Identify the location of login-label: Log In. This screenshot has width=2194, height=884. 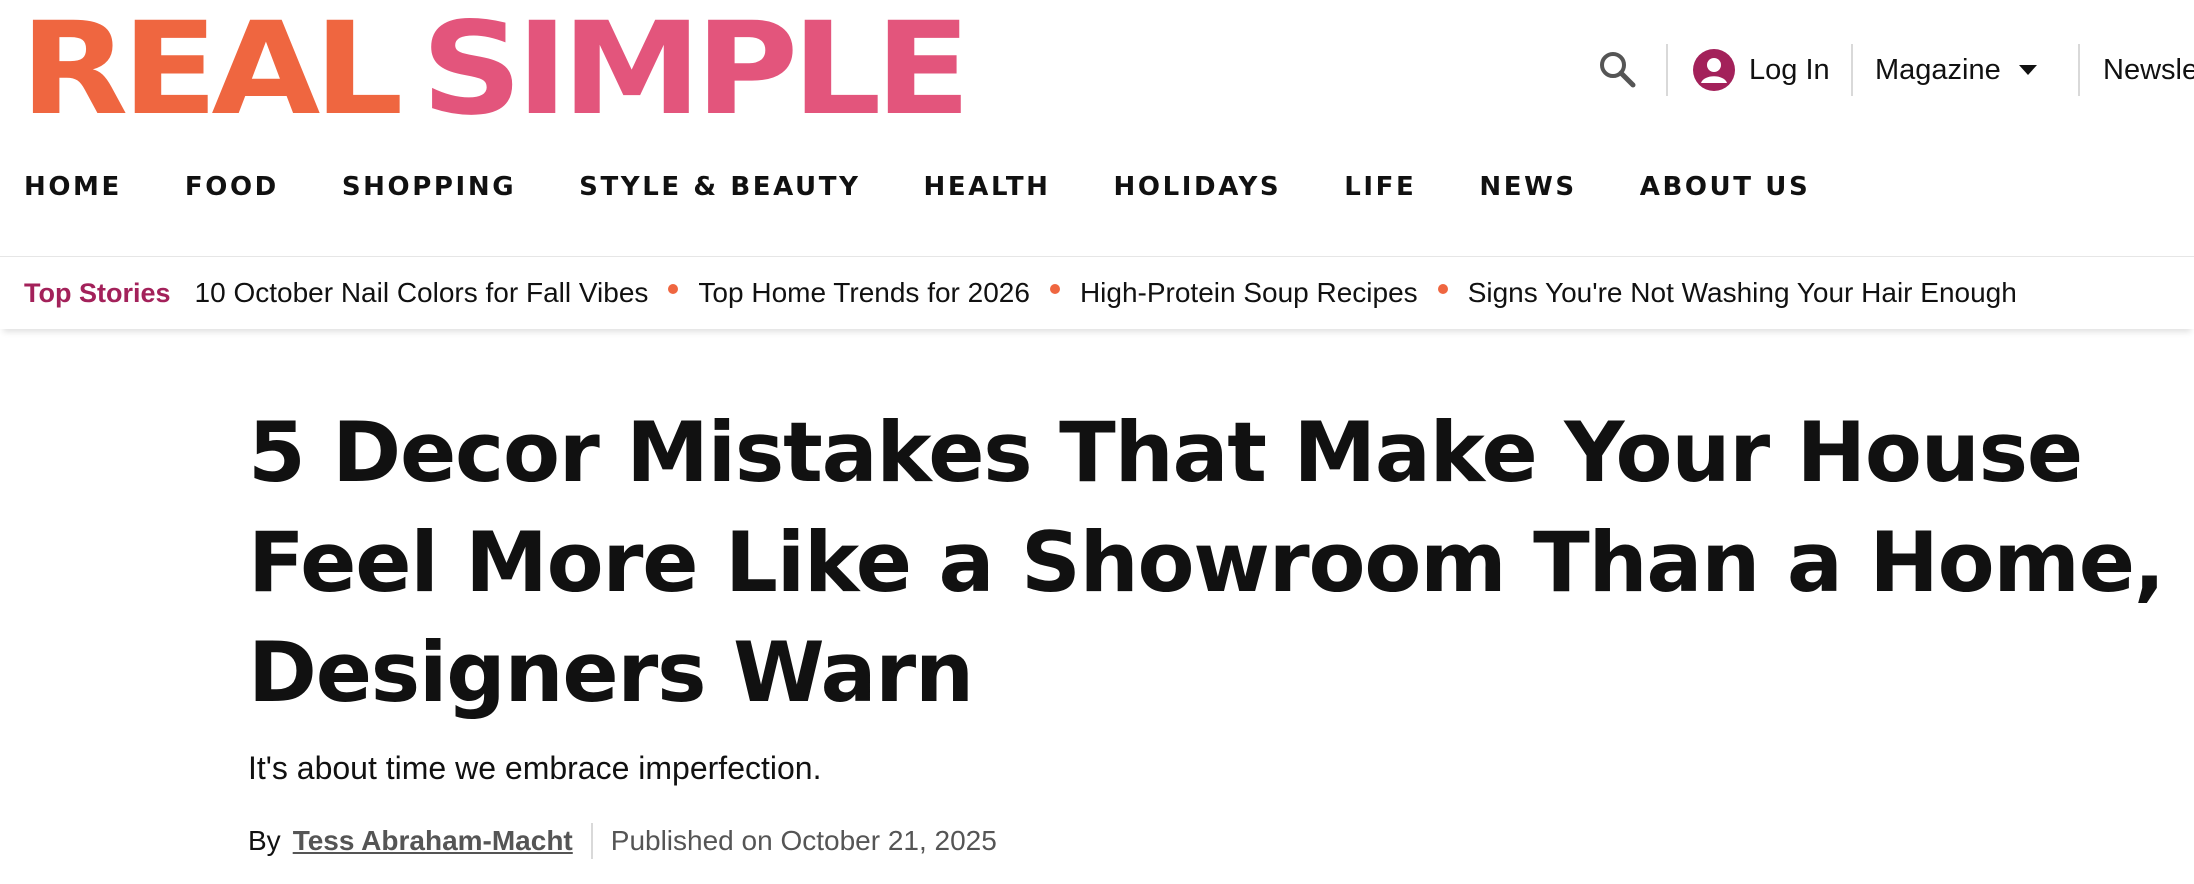
(1789, 69).